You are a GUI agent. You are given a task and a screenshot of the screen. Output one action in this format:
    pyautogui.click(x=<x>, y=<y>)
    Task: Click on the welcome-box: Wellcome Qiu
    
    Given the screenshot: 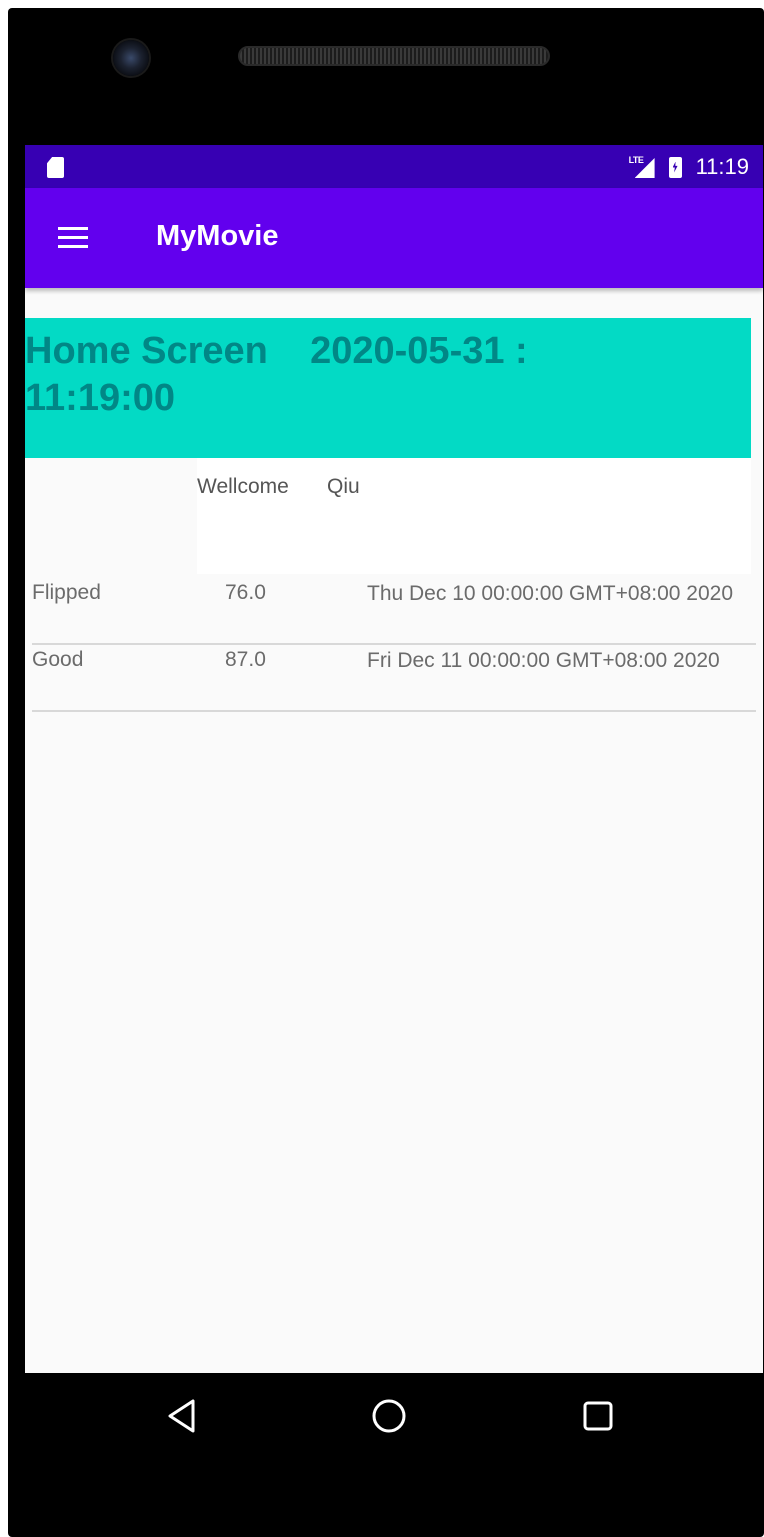 What is the action you would take?
    pyautogui.click(x=474, y=516)
    